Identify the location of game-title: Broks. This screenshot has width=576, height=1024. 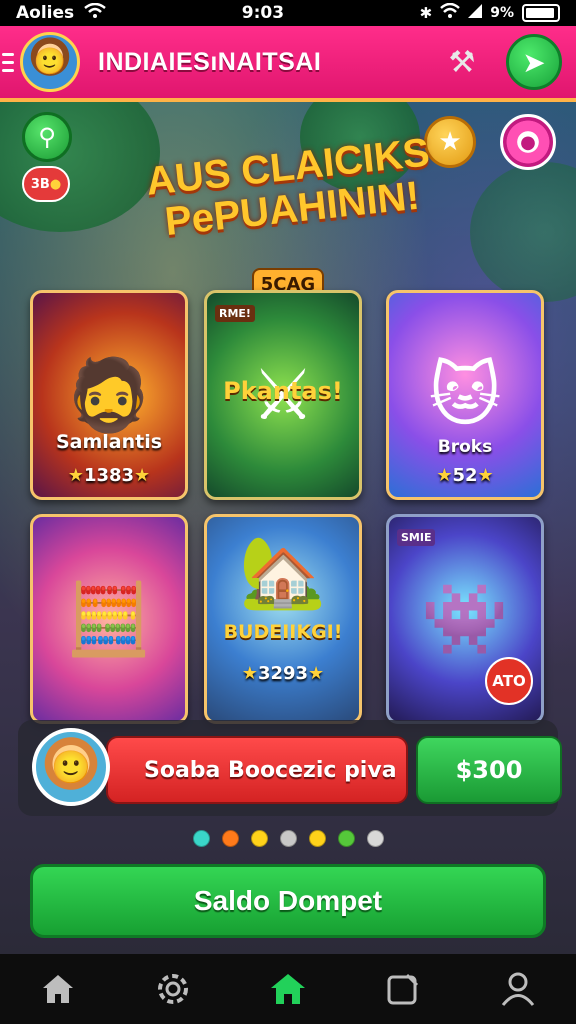
(465, 447).